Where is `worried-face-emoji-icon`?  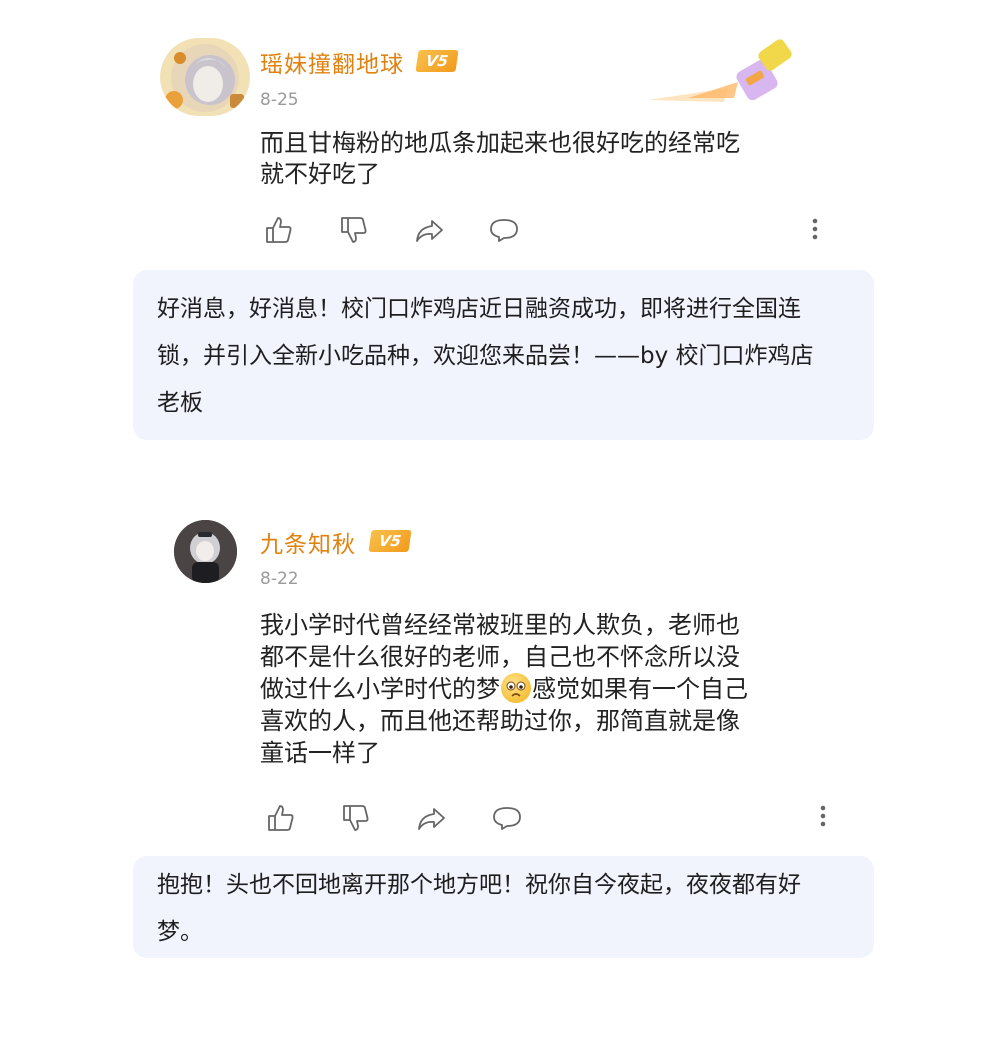 worried-face-emoji-icon is located at coordinates (516, 688).